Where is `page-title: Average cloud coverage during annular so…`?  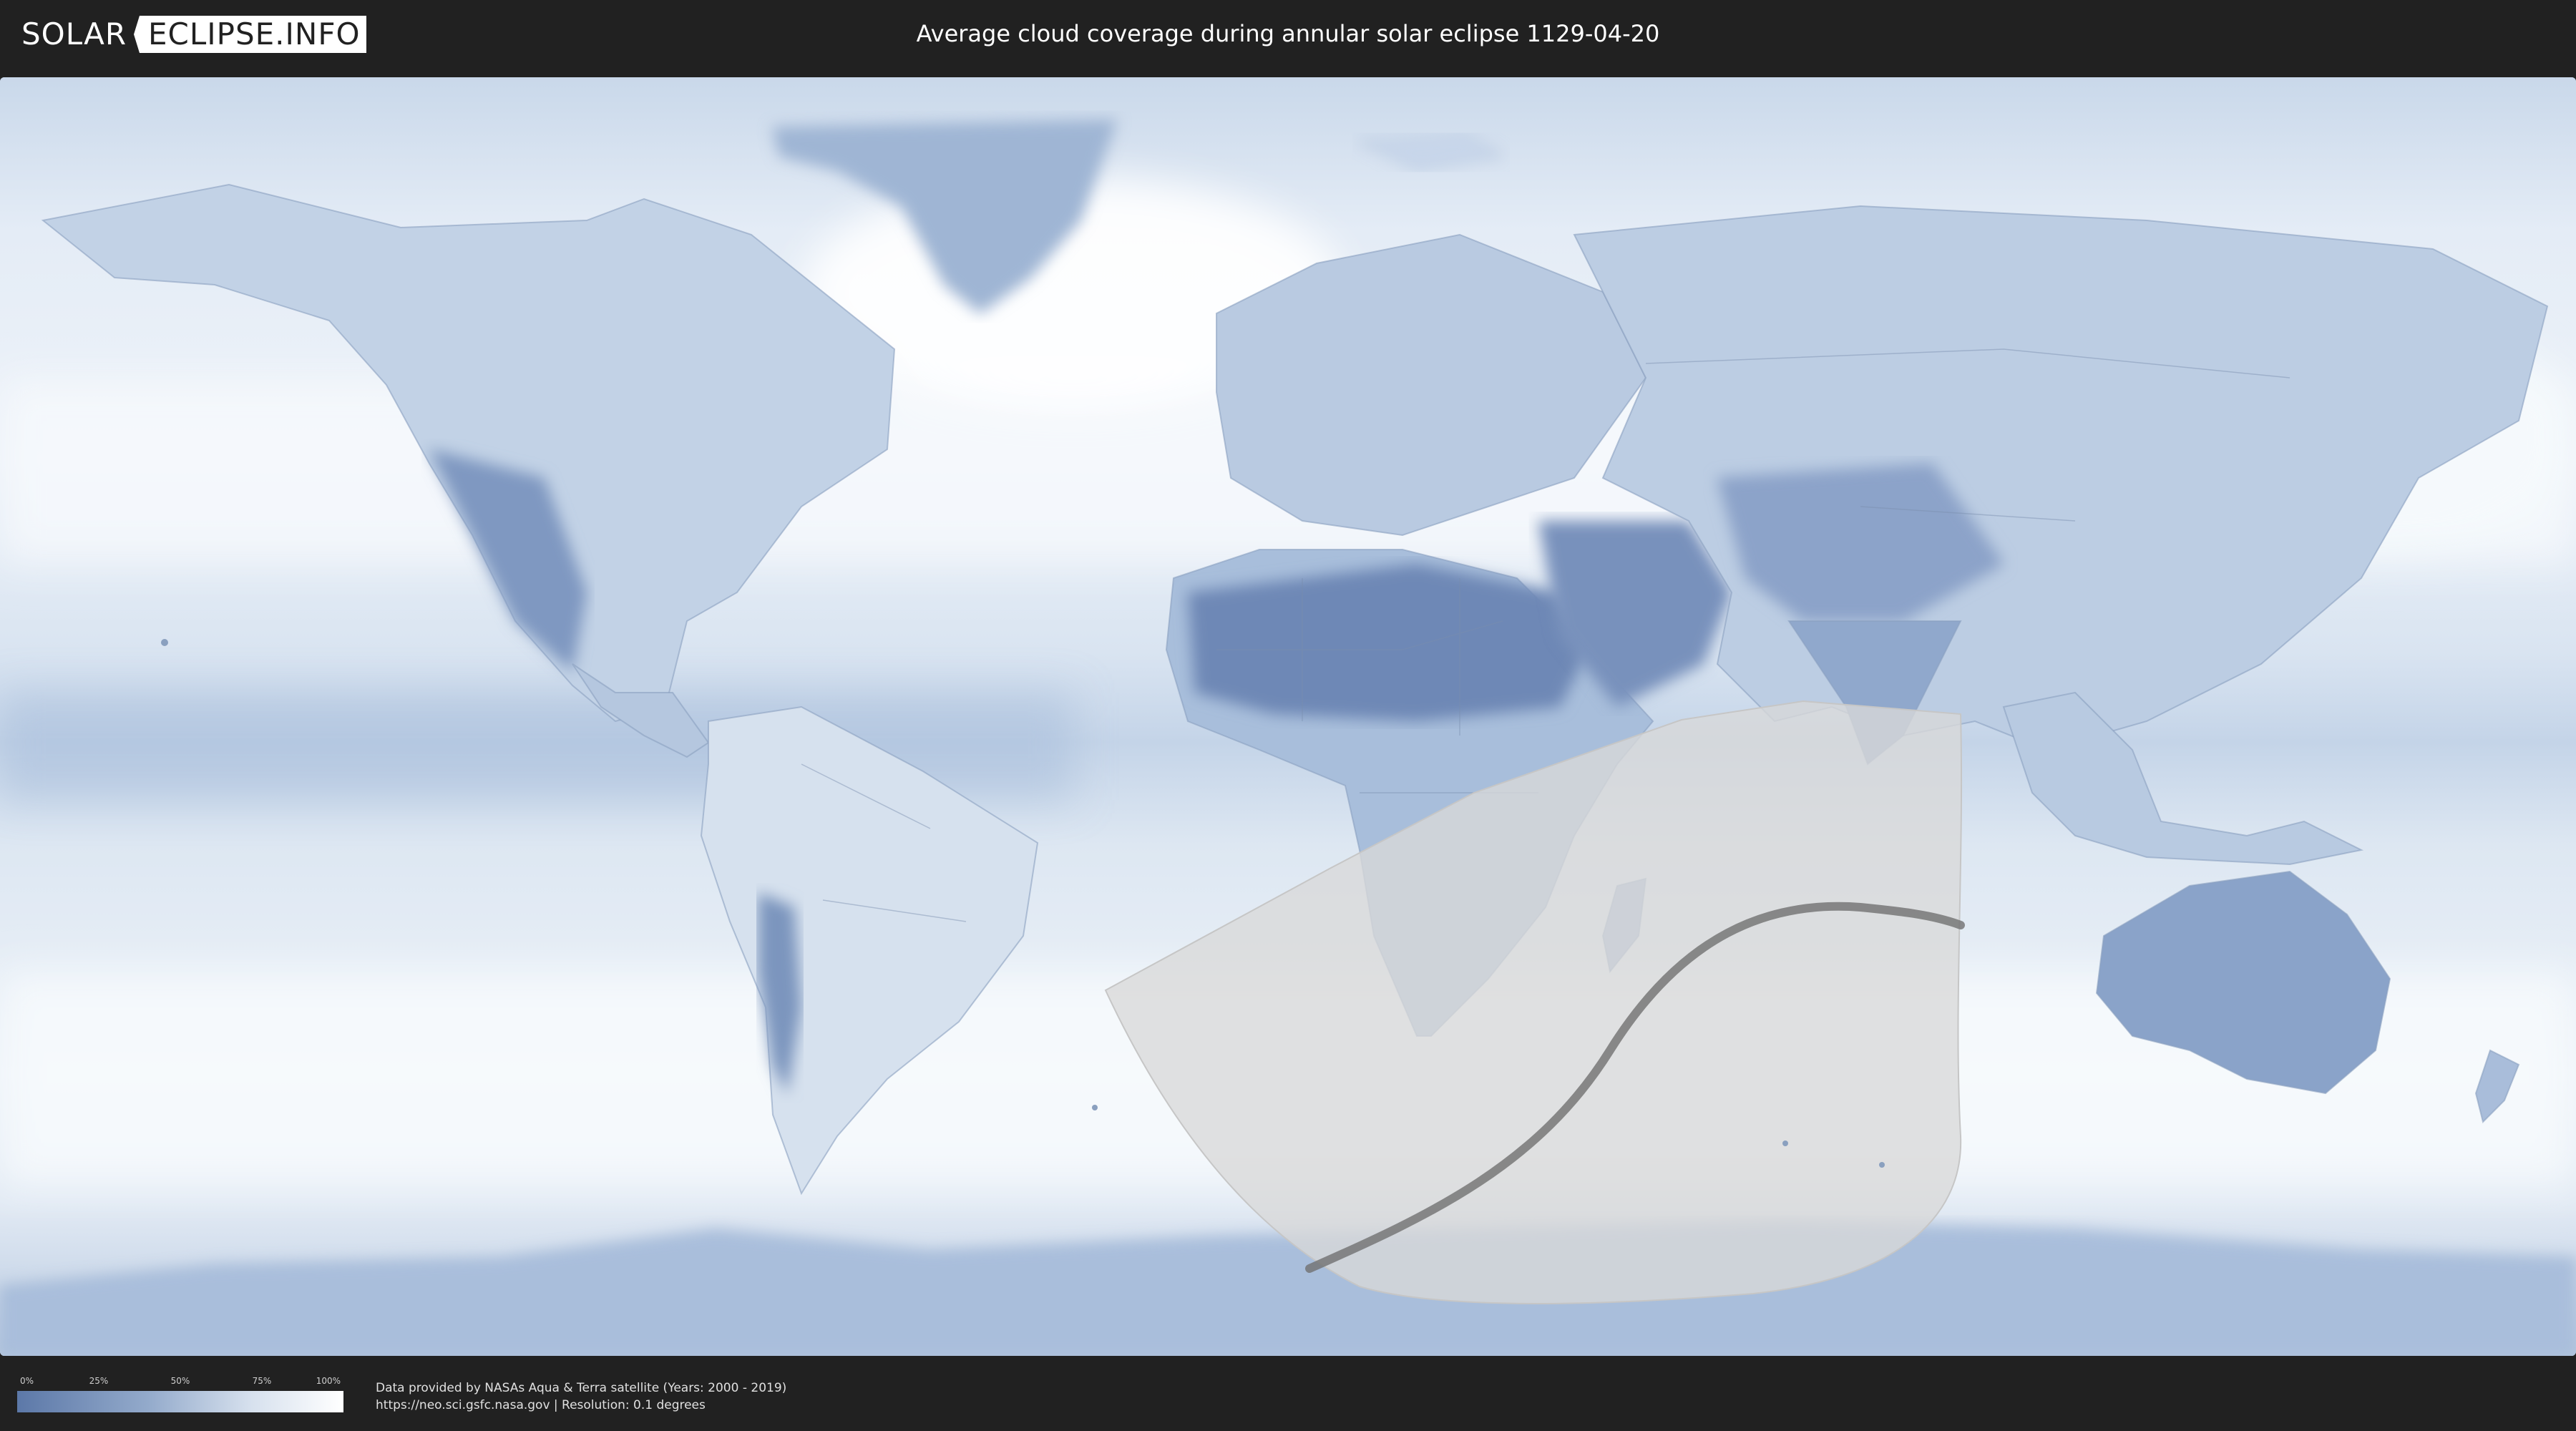 page-title: Average cloud coverage during annular so… is located at coordinates (1288, 33).